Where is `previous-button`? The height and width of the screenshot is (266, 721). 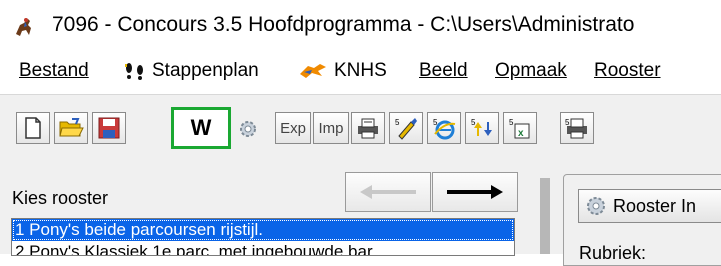 previous-button is located at coordinates (388, 192).